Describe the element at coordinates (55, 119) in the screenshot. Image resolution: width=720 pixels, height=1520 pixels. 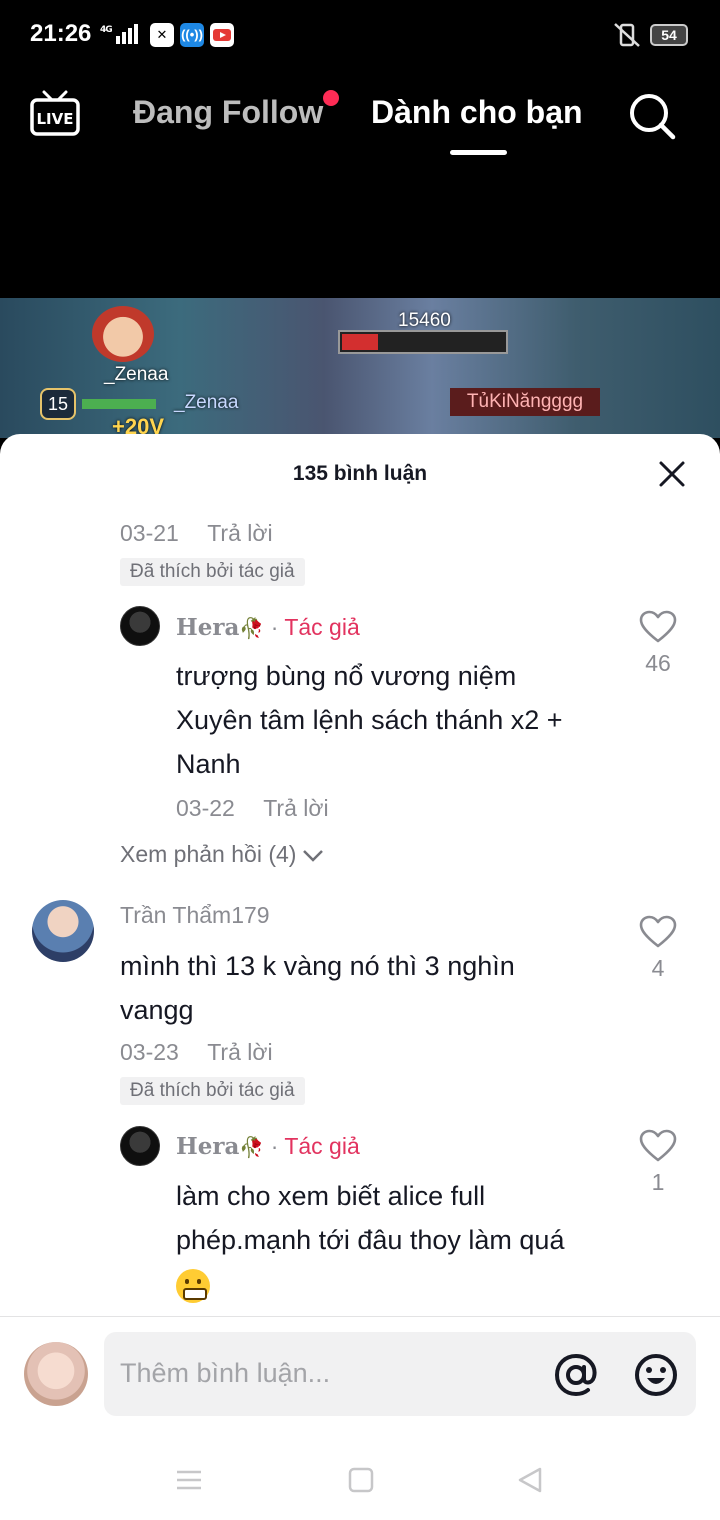
I see `svg-text: LIVE` at that location.